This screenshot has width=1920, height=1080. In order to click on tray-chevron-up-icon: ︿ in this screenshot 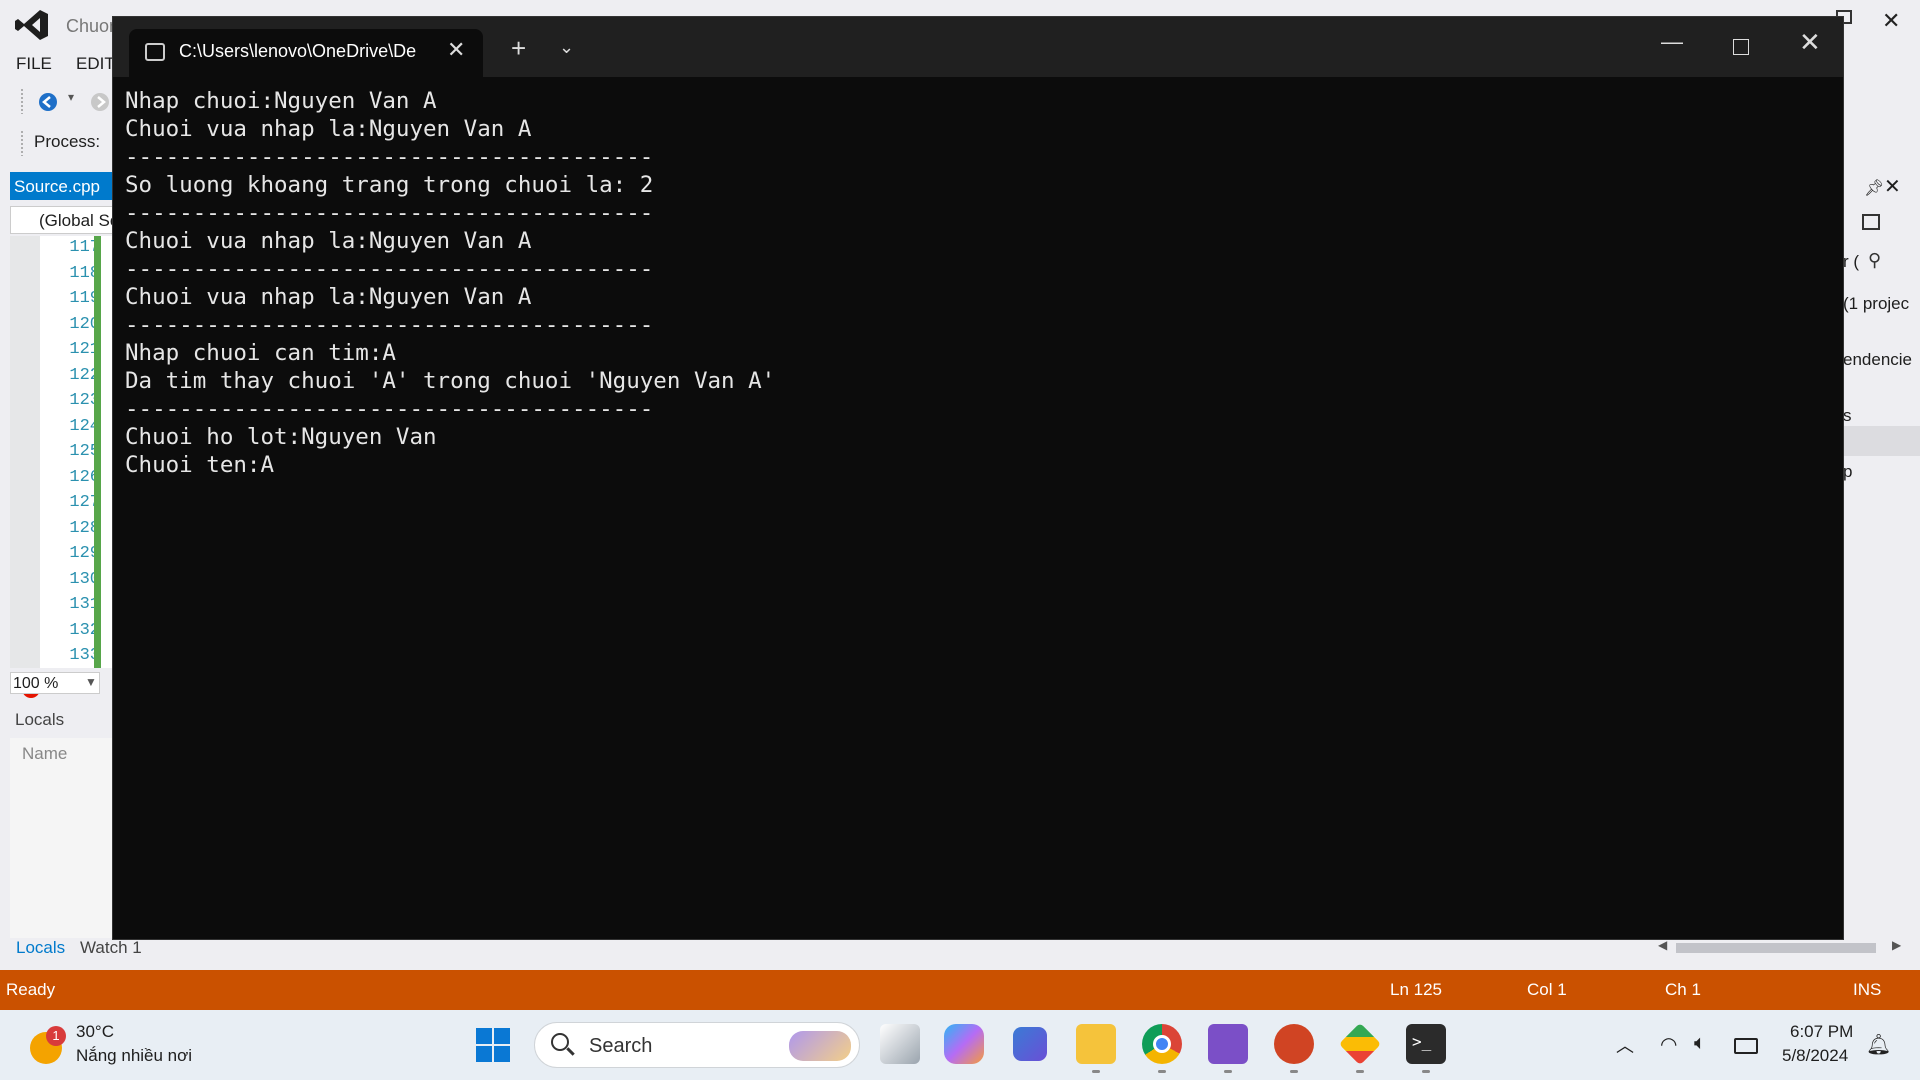, I will do `click(1625, 1045)`.